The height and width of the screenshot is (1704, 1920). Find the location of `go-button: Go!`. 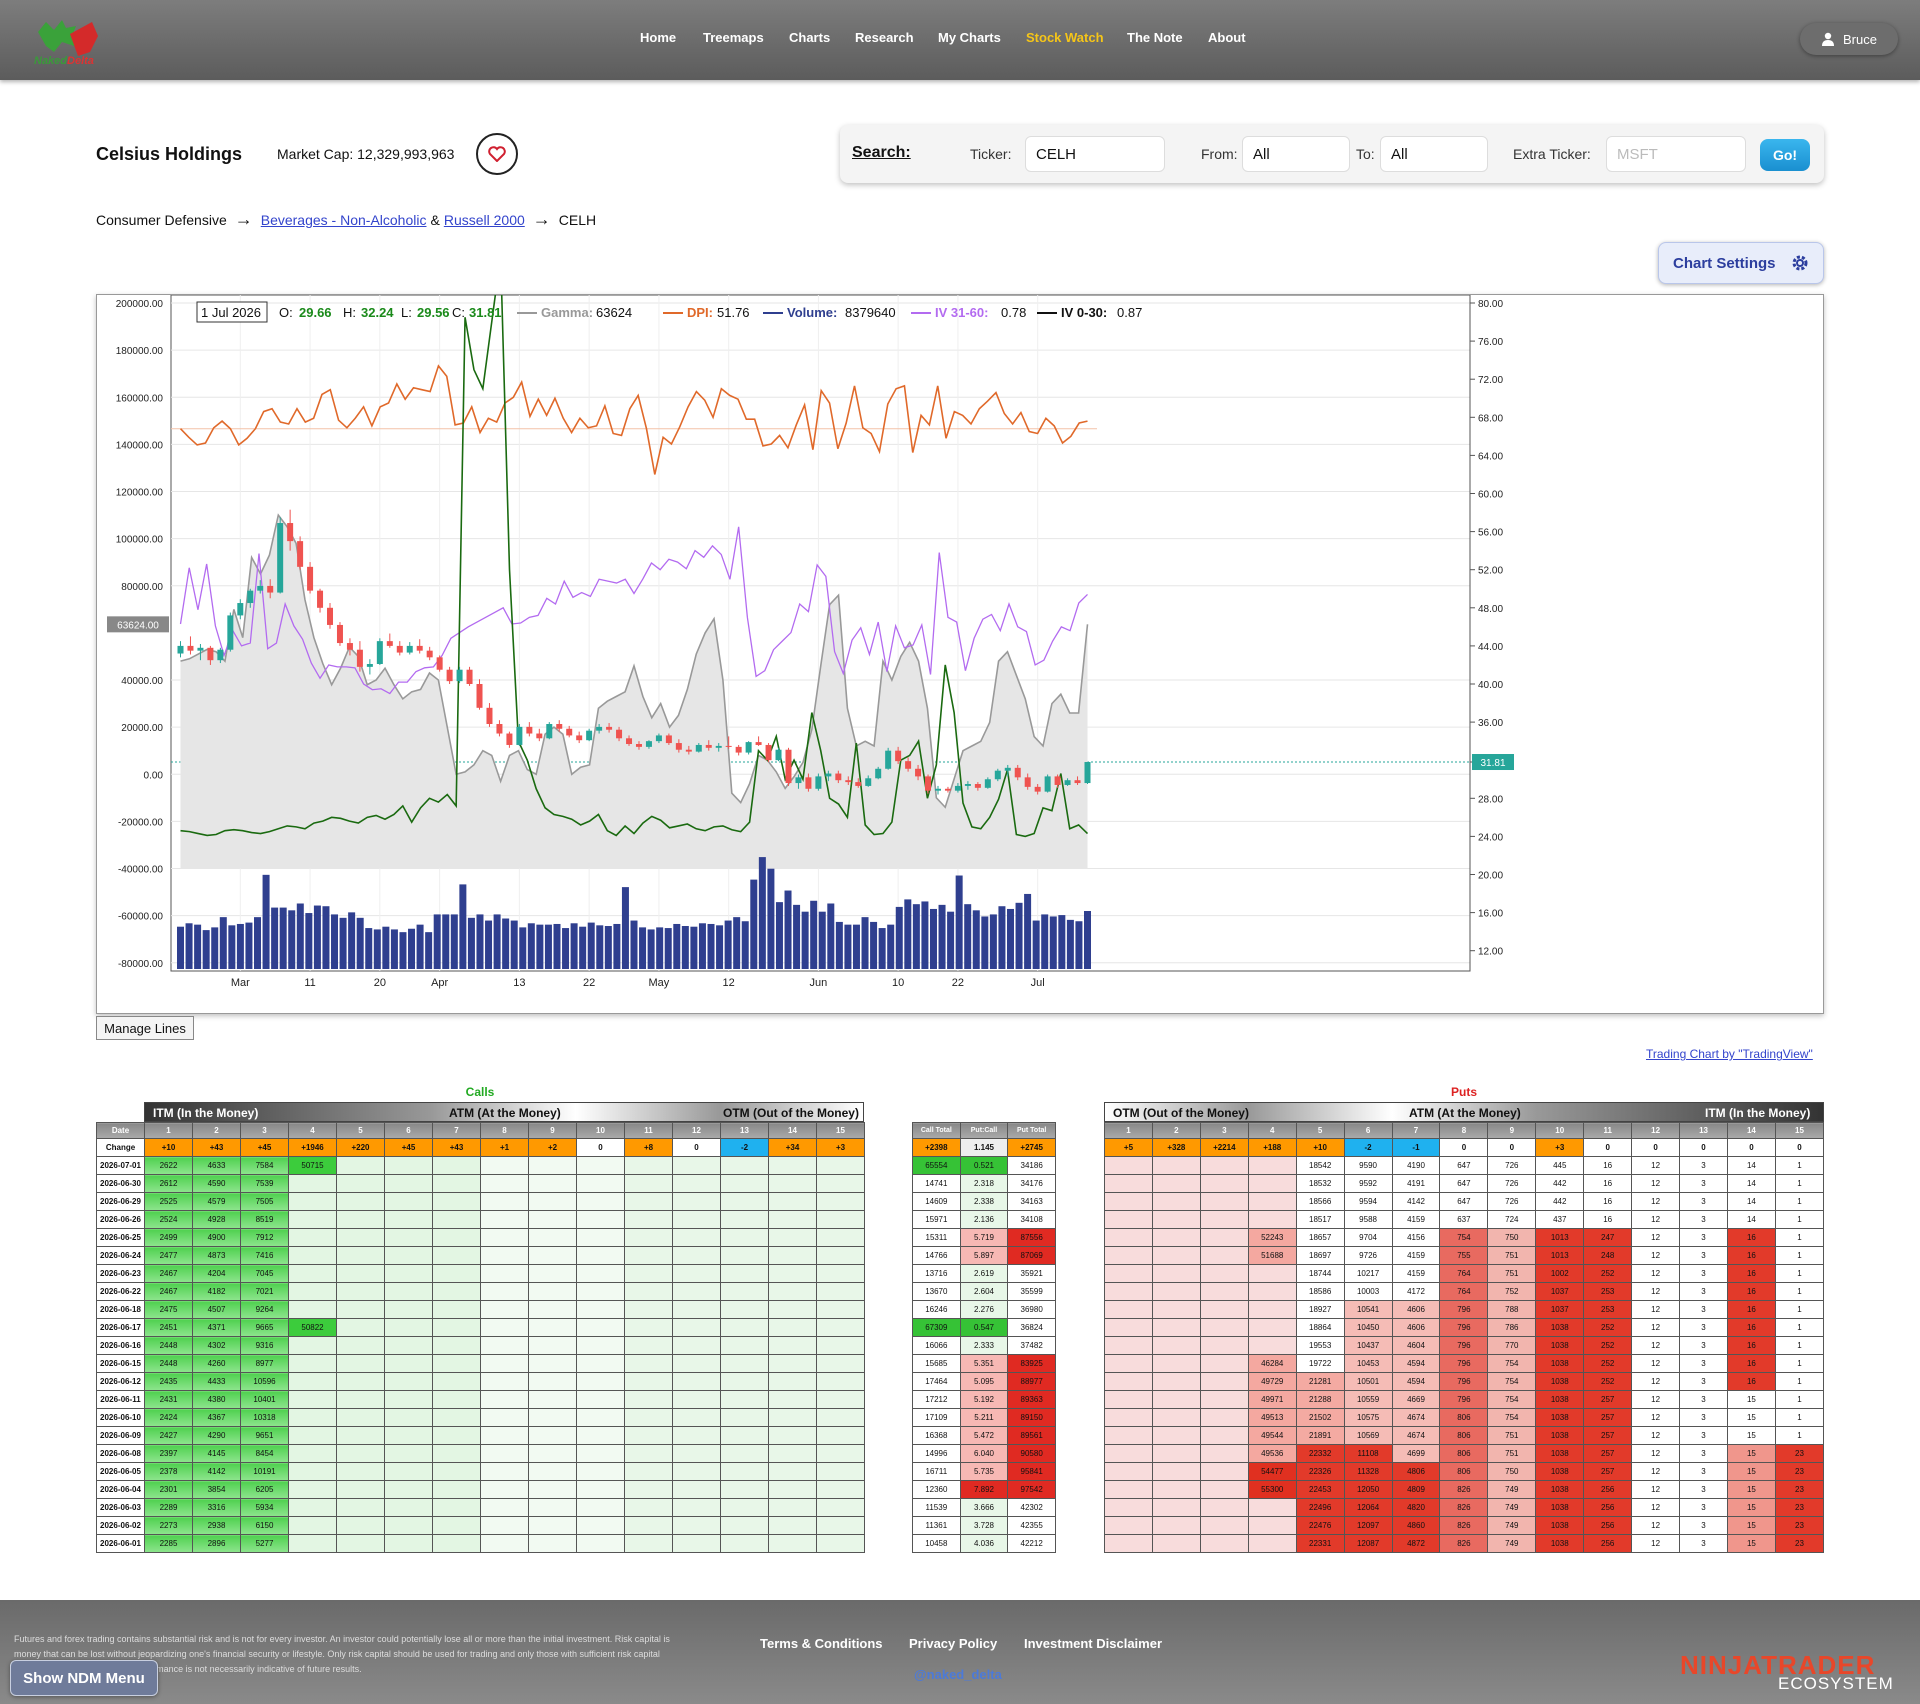

go-button: Go! is located at coordinates (1785, 155).